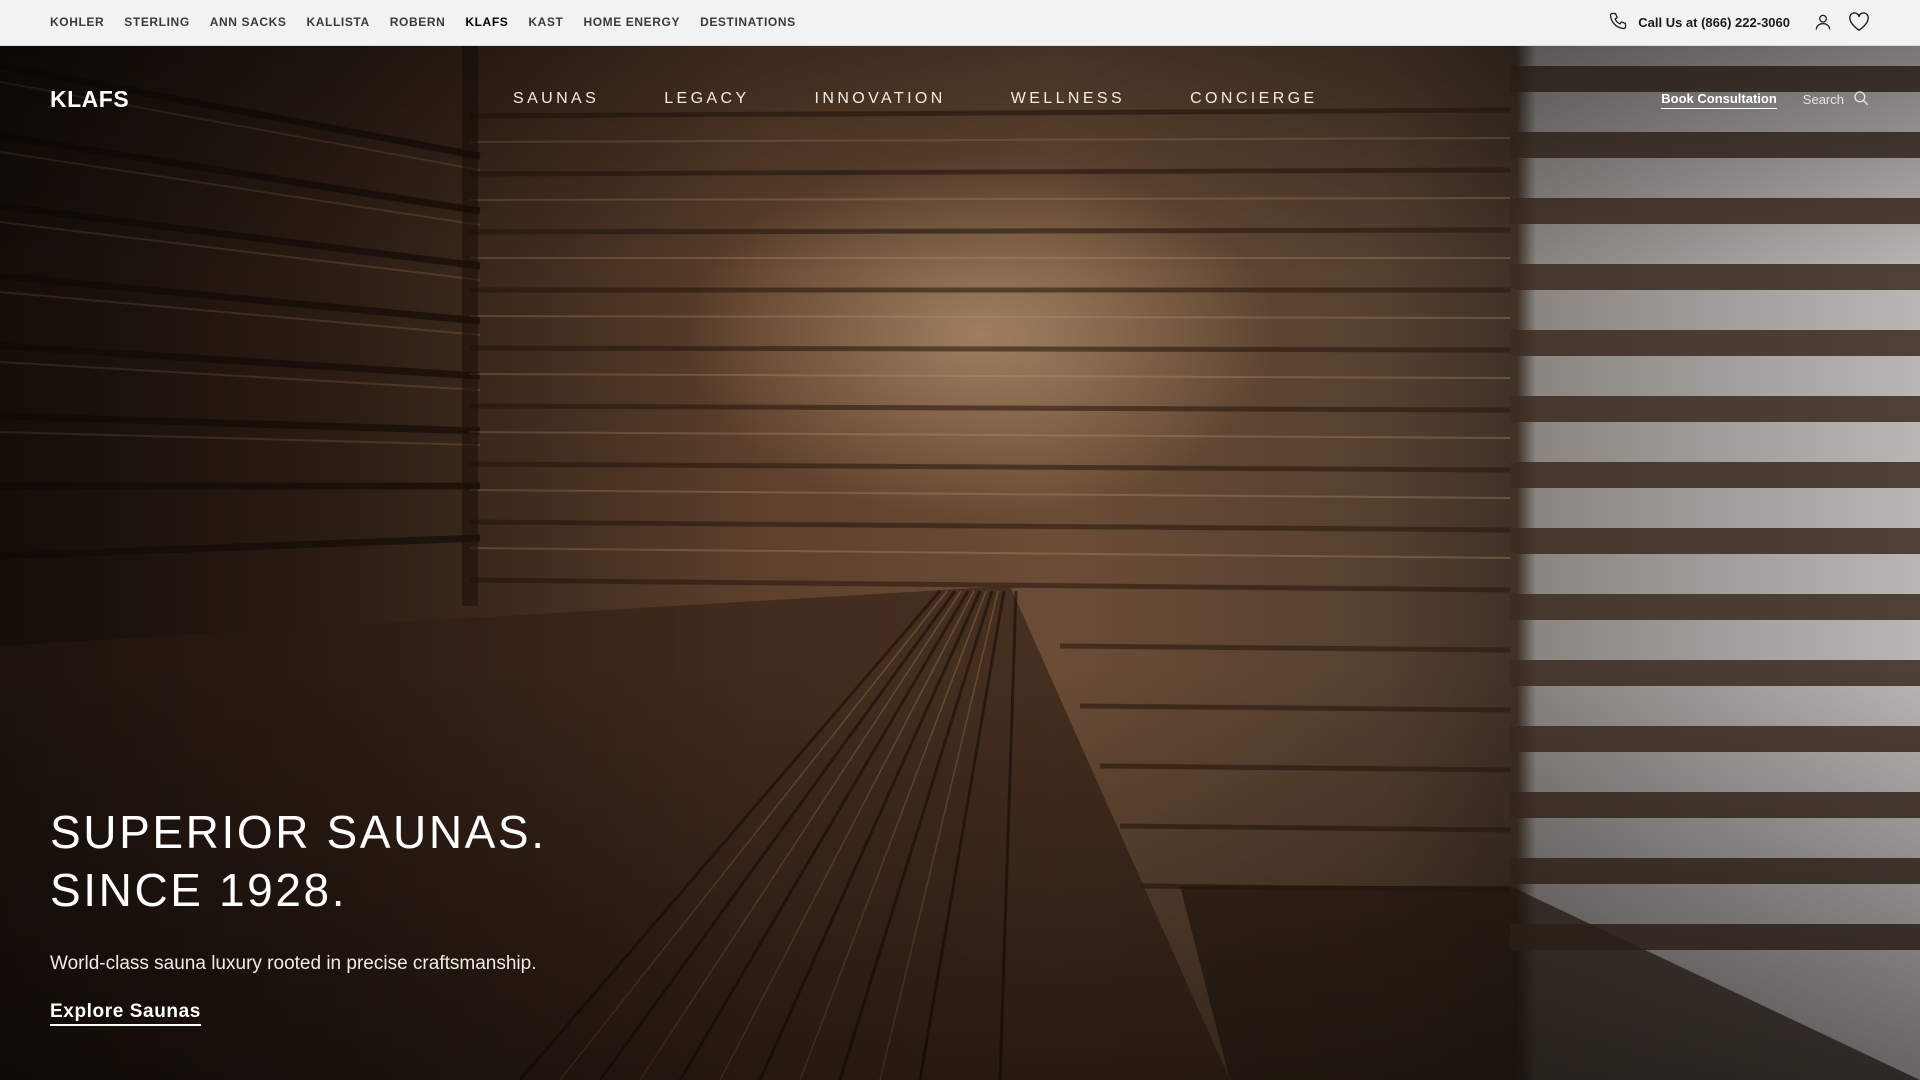  Describe the element at coordinates (631, 22) in the screenshot. I see `brand-link-home-energy: HOME ENERGY` at that location.